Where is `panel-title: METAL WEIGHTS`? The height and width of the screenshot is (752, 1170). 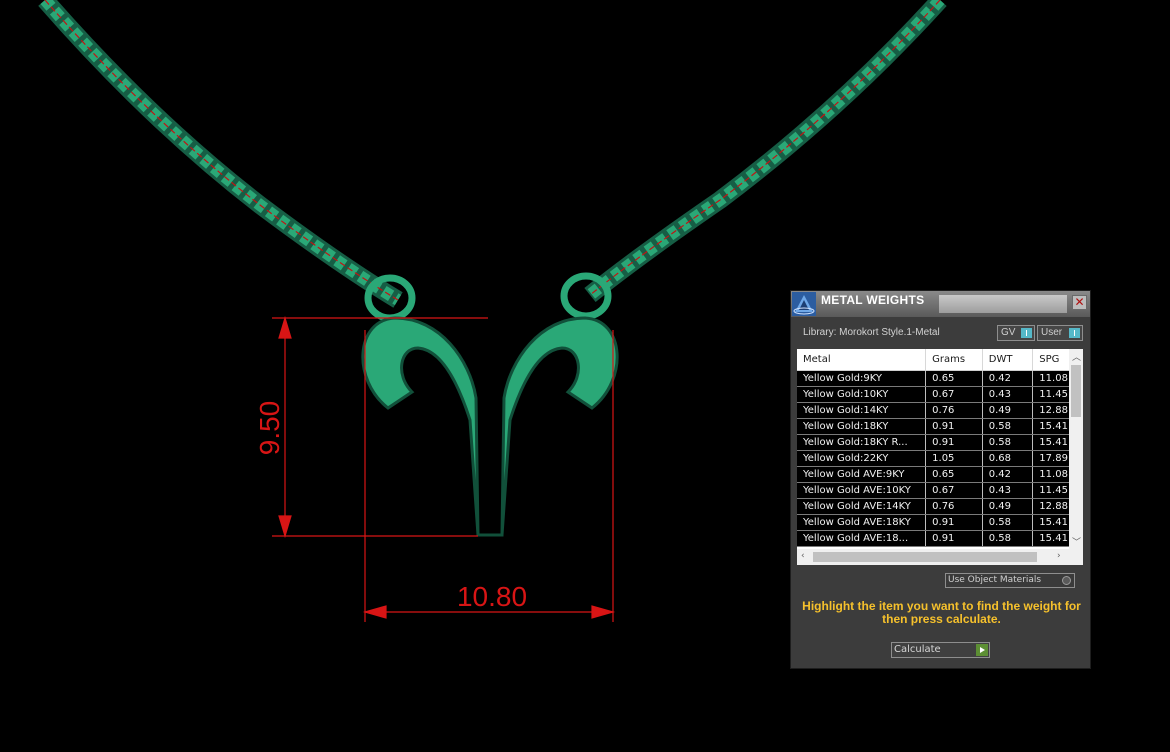
panel-title: METAL WEIGHTS is located at coordinates (873, 300).